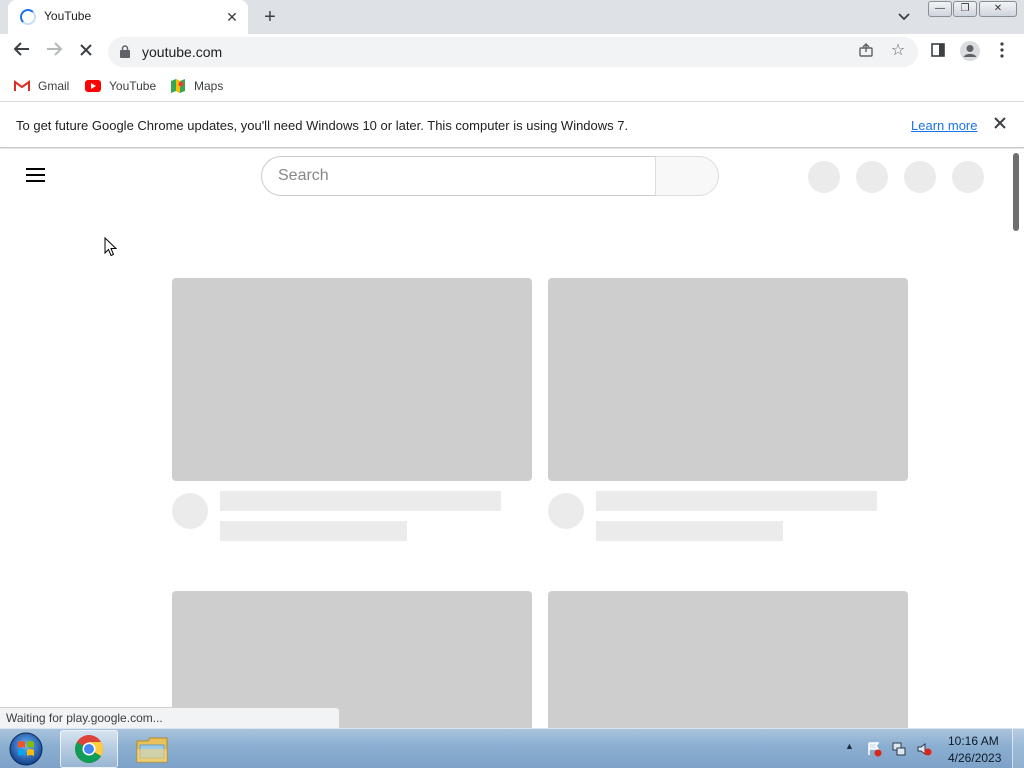 Image resolution: width=1024 pixels, height=772 pixels. What do you see at coordinates (209, 86) in the screenshot?
I see `bookmark-label: Maps` at bounding box center [209, 86].